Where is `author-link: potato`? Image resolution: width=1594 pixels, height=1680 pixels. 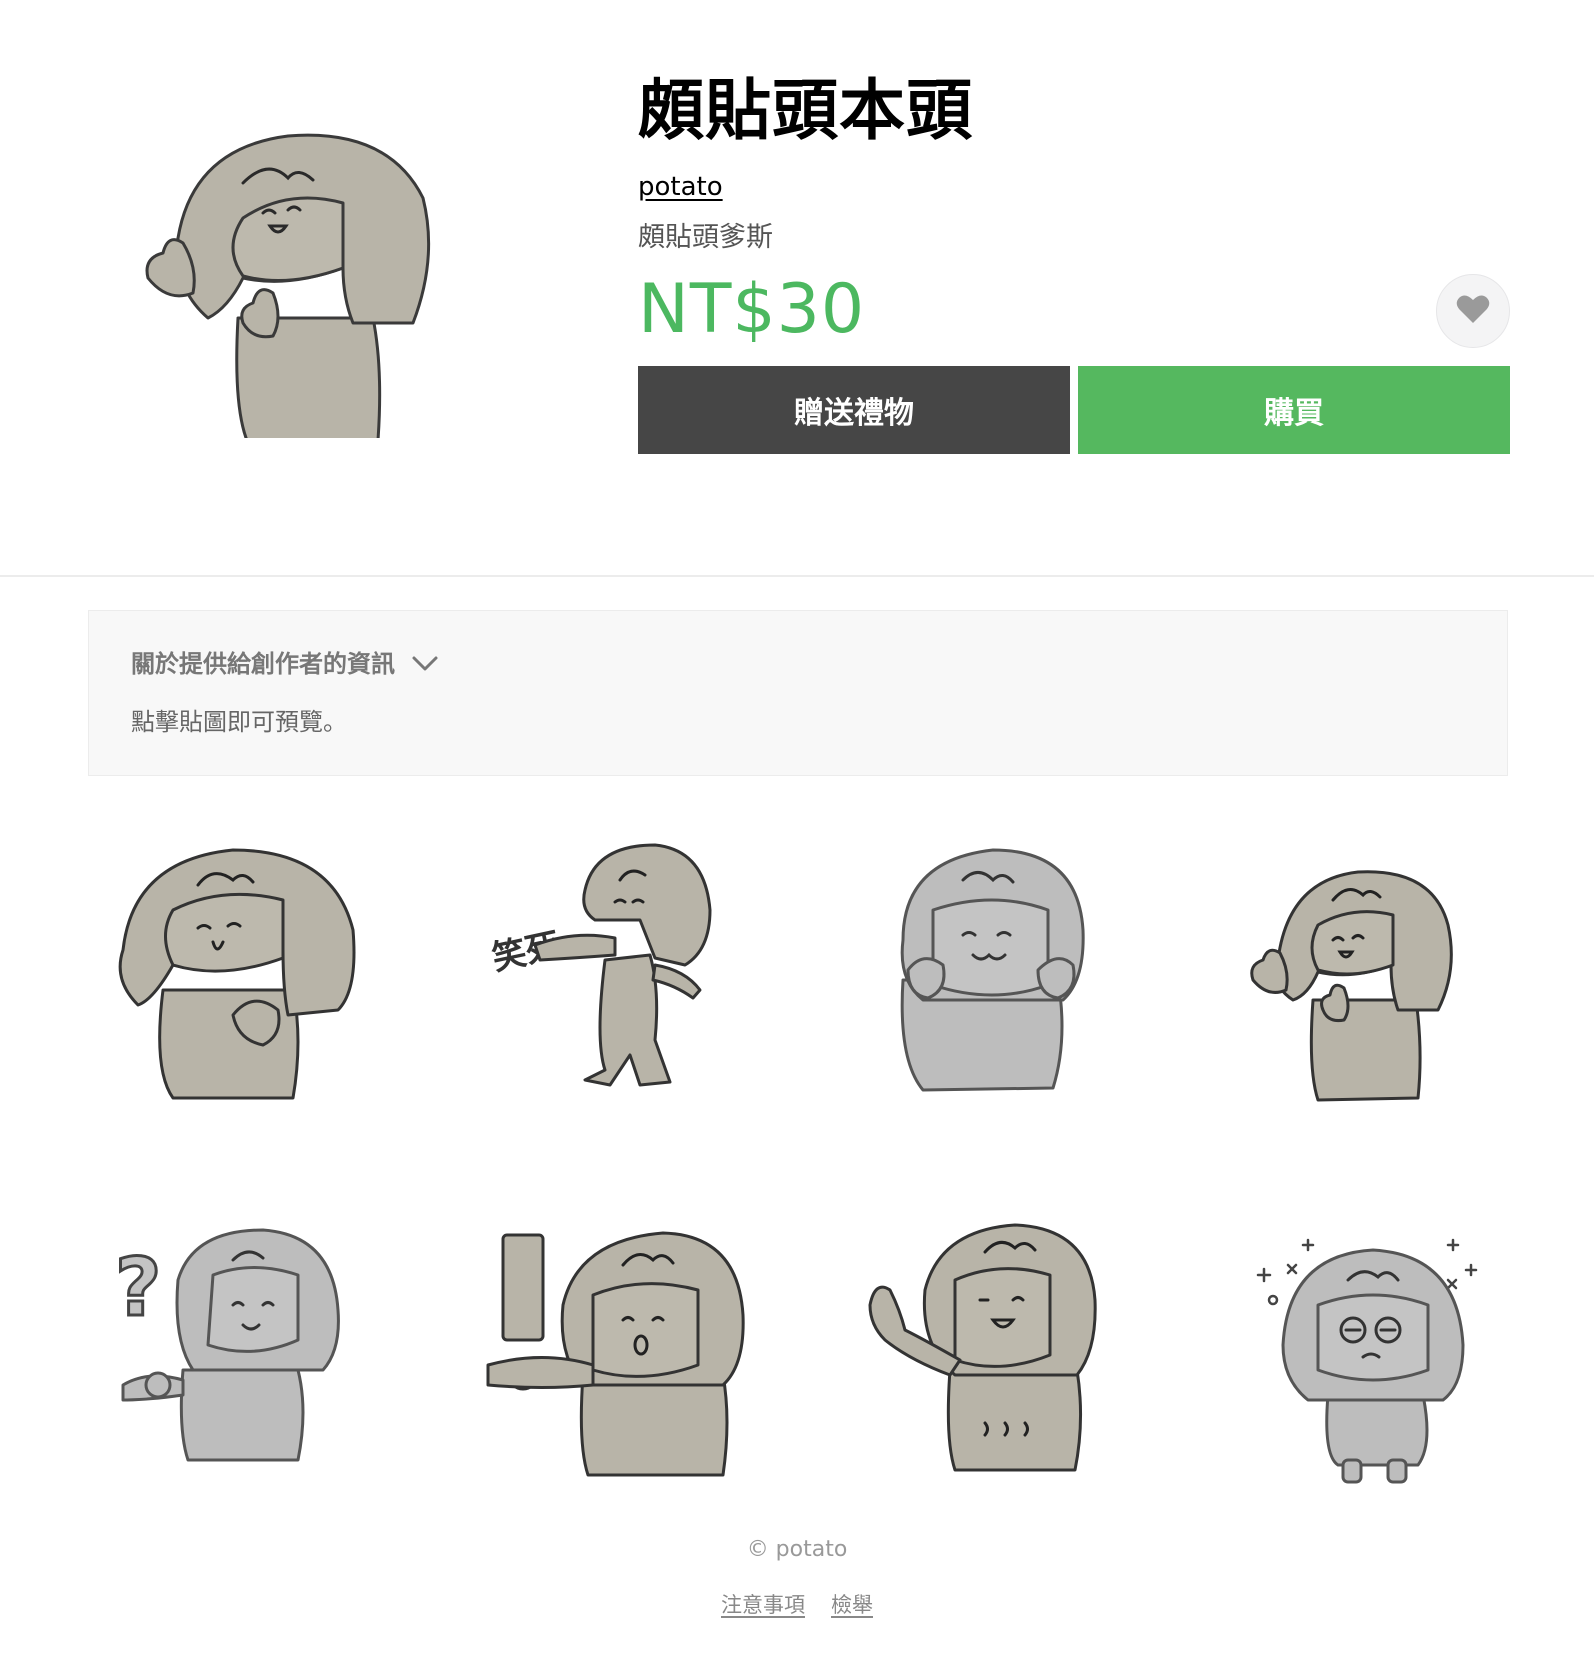
author-link: potato is located at coordinates (680, 187).